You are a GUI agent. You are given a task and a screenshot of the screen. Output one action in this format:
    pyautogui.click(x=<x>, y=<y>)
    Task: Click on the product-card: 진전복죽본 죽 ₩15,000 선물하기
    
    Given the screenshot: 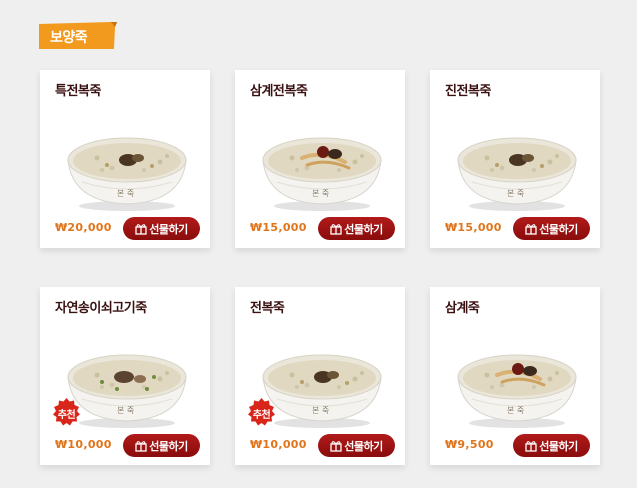 What is the action you would take?
    pyautogui.click(x=515, y=159)
    